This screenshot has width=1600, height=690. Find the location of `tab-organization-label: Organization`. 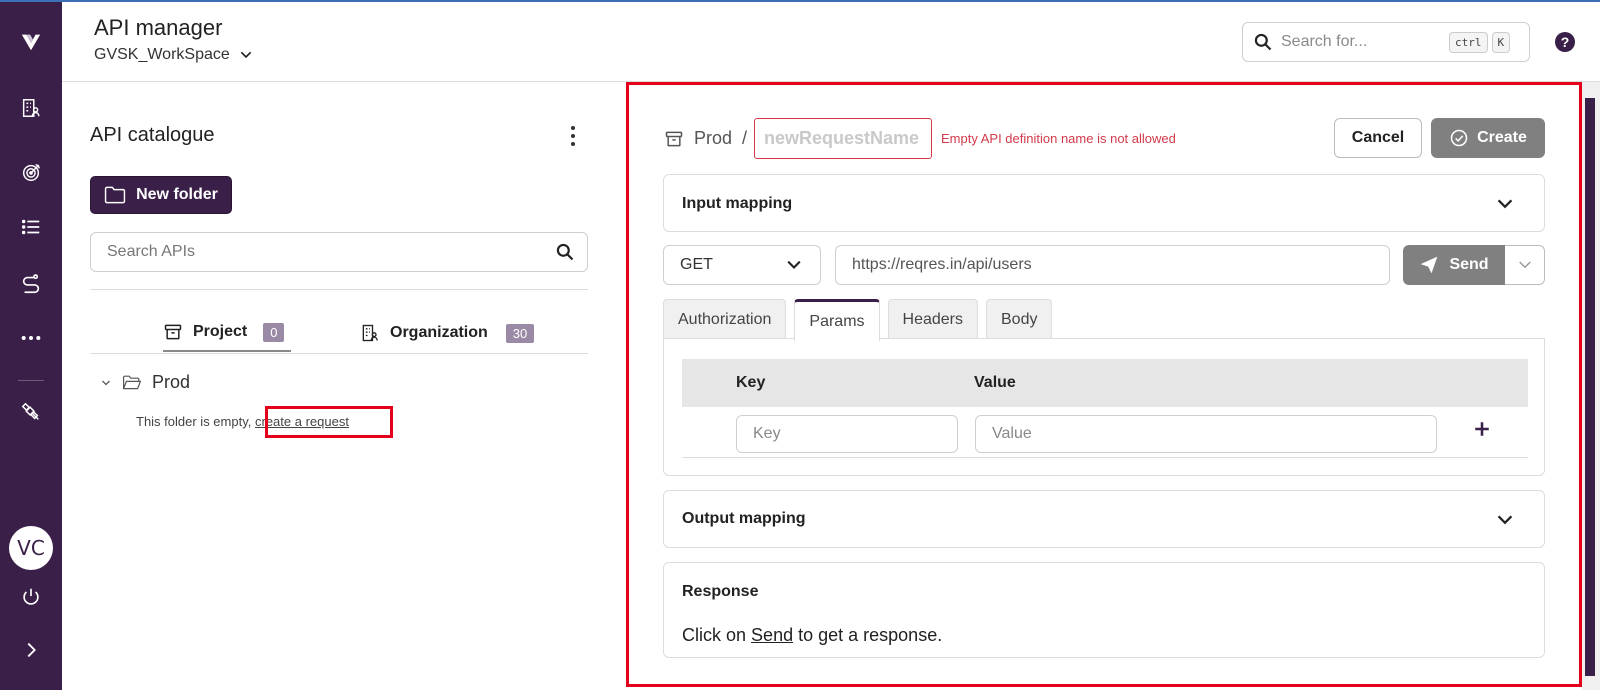

tab-organization-label: Organization is located at coordinates (439, 332).